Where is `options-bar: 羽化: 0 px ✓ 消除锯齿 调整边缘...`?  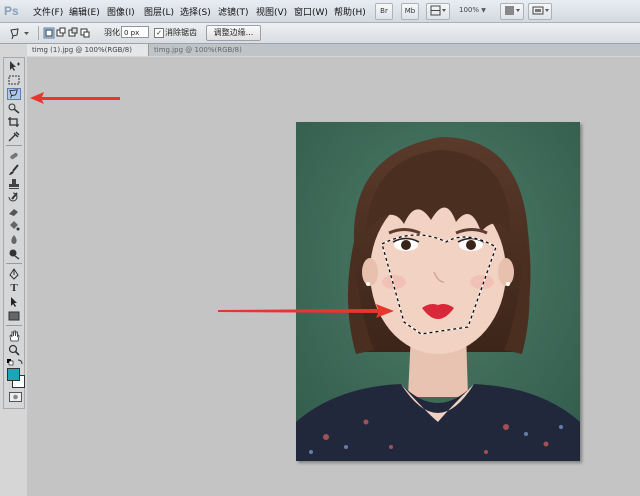
options-bar: 羽化: 0 px ✓ 消除锯齿 调整边缘... is located at coordinates (320, 33).